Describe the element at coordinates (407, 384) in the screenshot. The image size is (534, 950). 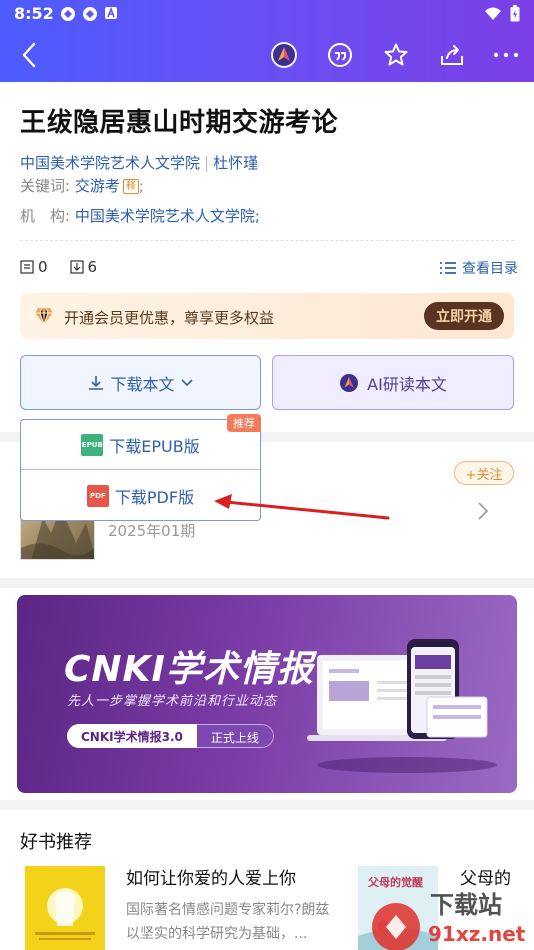
I see `ai-read-label: AI研读本文` at that location.